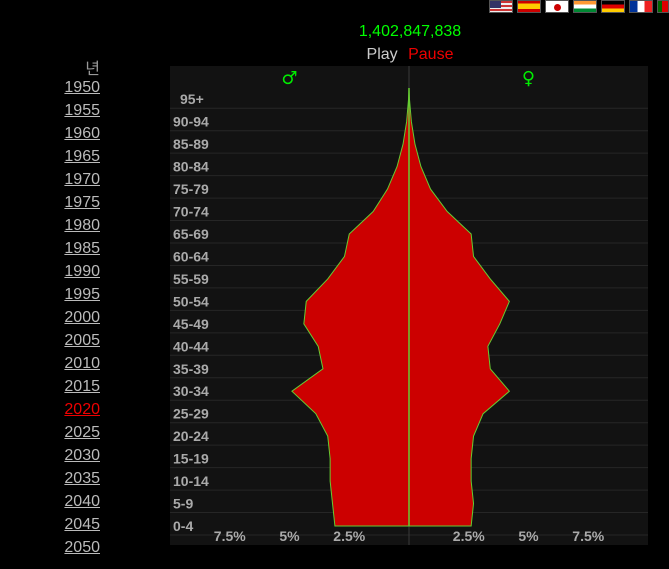  What do you see at coordinates (191, 279) in the screenshot?
I see `age-label-55-59: 55-59` at bounding box center [191, 279].